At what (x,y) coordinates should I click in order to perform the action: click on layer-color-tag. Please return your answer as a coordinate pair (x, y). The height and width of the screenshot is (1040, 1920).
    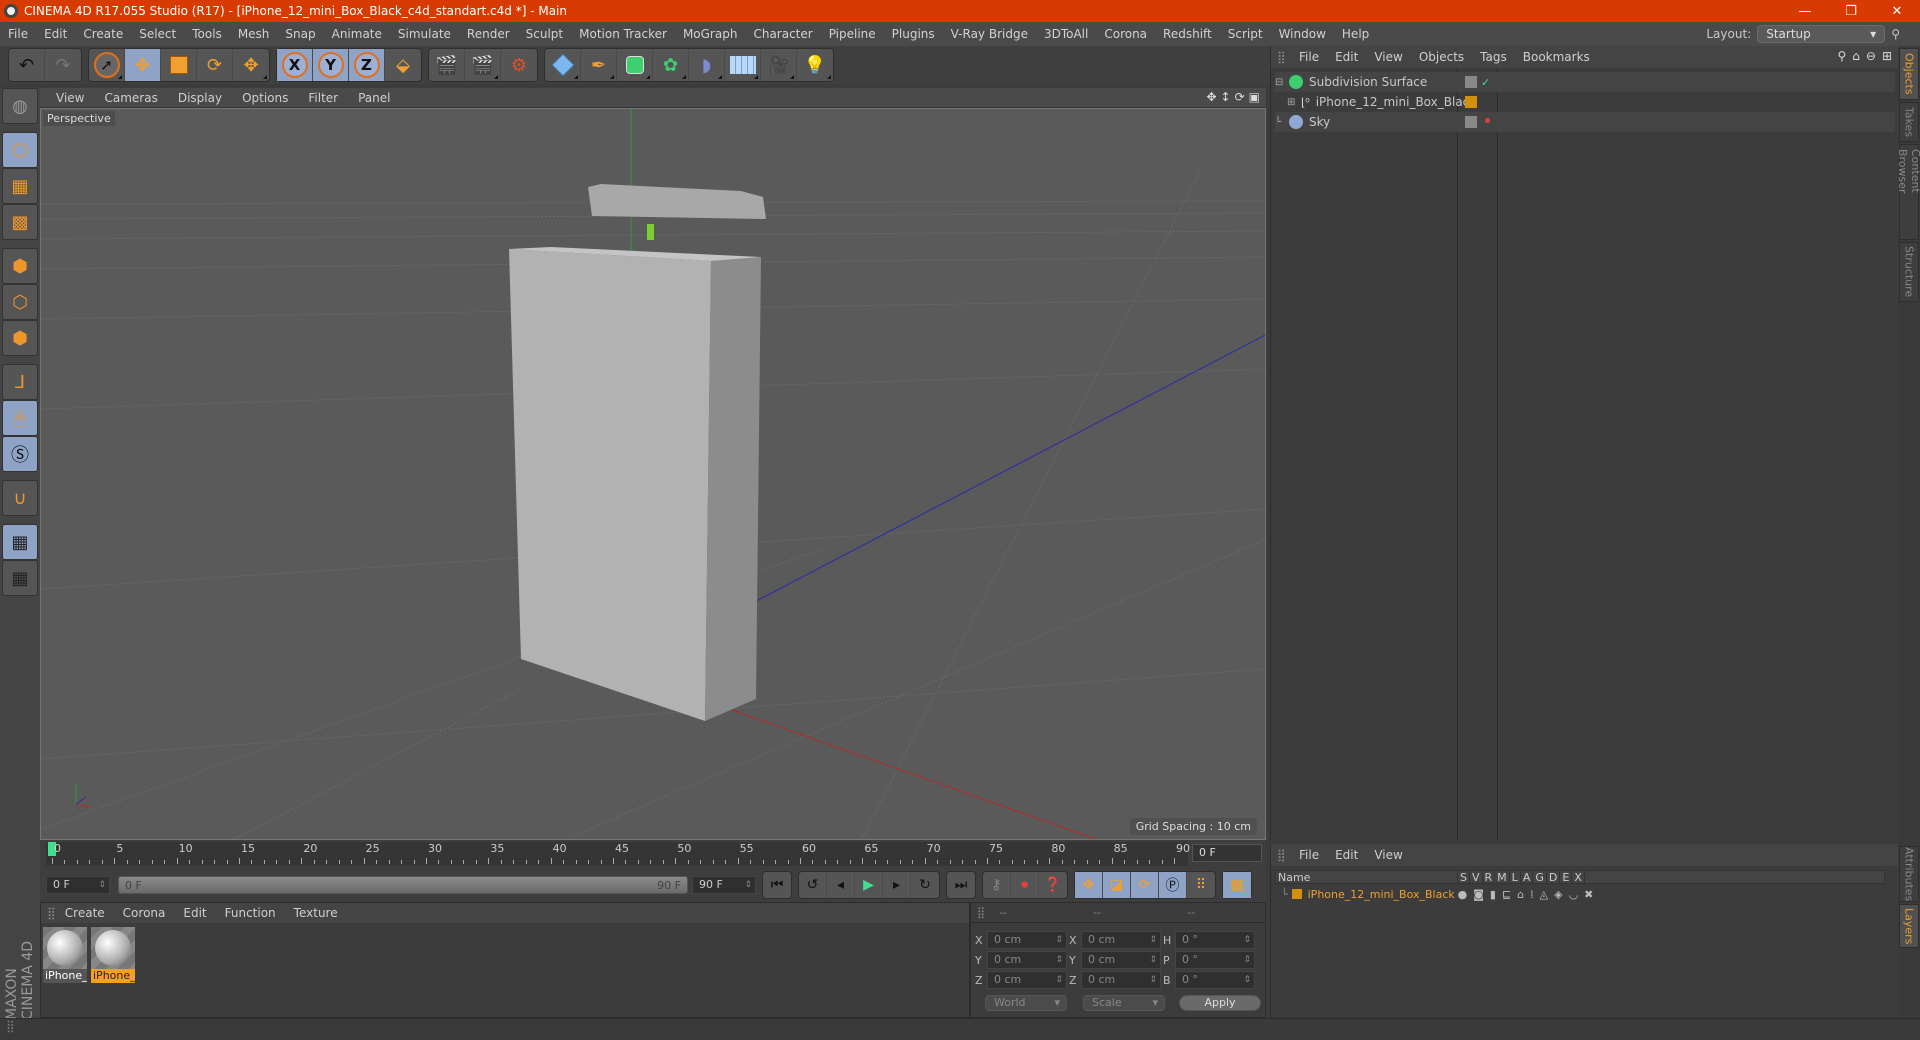
    Looking at the image, I should click on (1471, 102).